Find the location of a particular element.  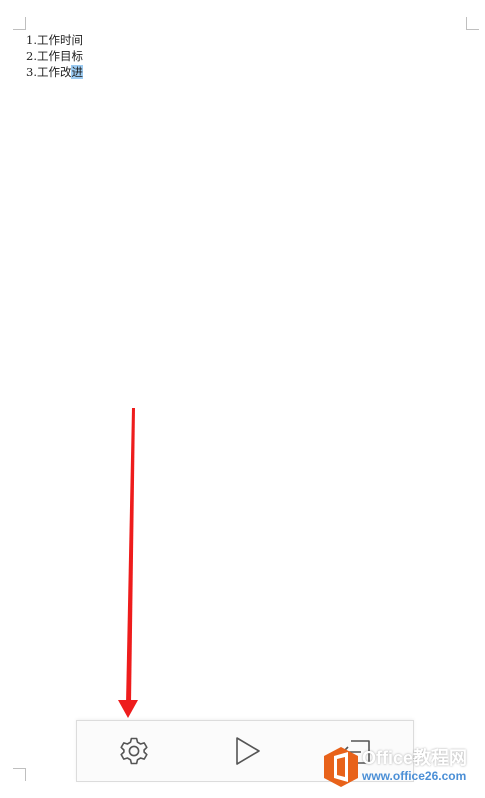

red-arrow-icon is located at coordinates (128, 563).